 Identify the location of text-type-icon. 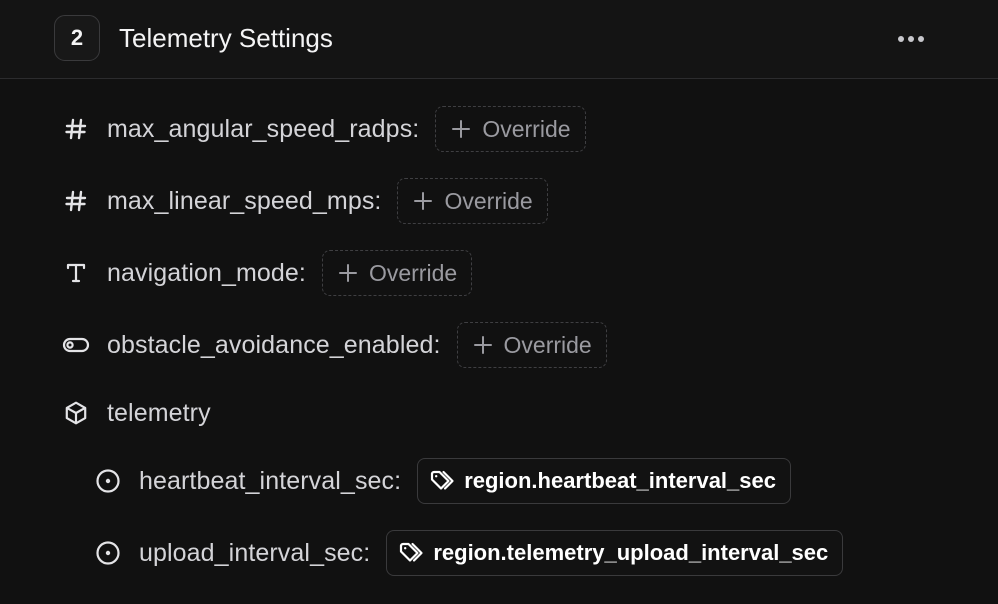
(76, 273).